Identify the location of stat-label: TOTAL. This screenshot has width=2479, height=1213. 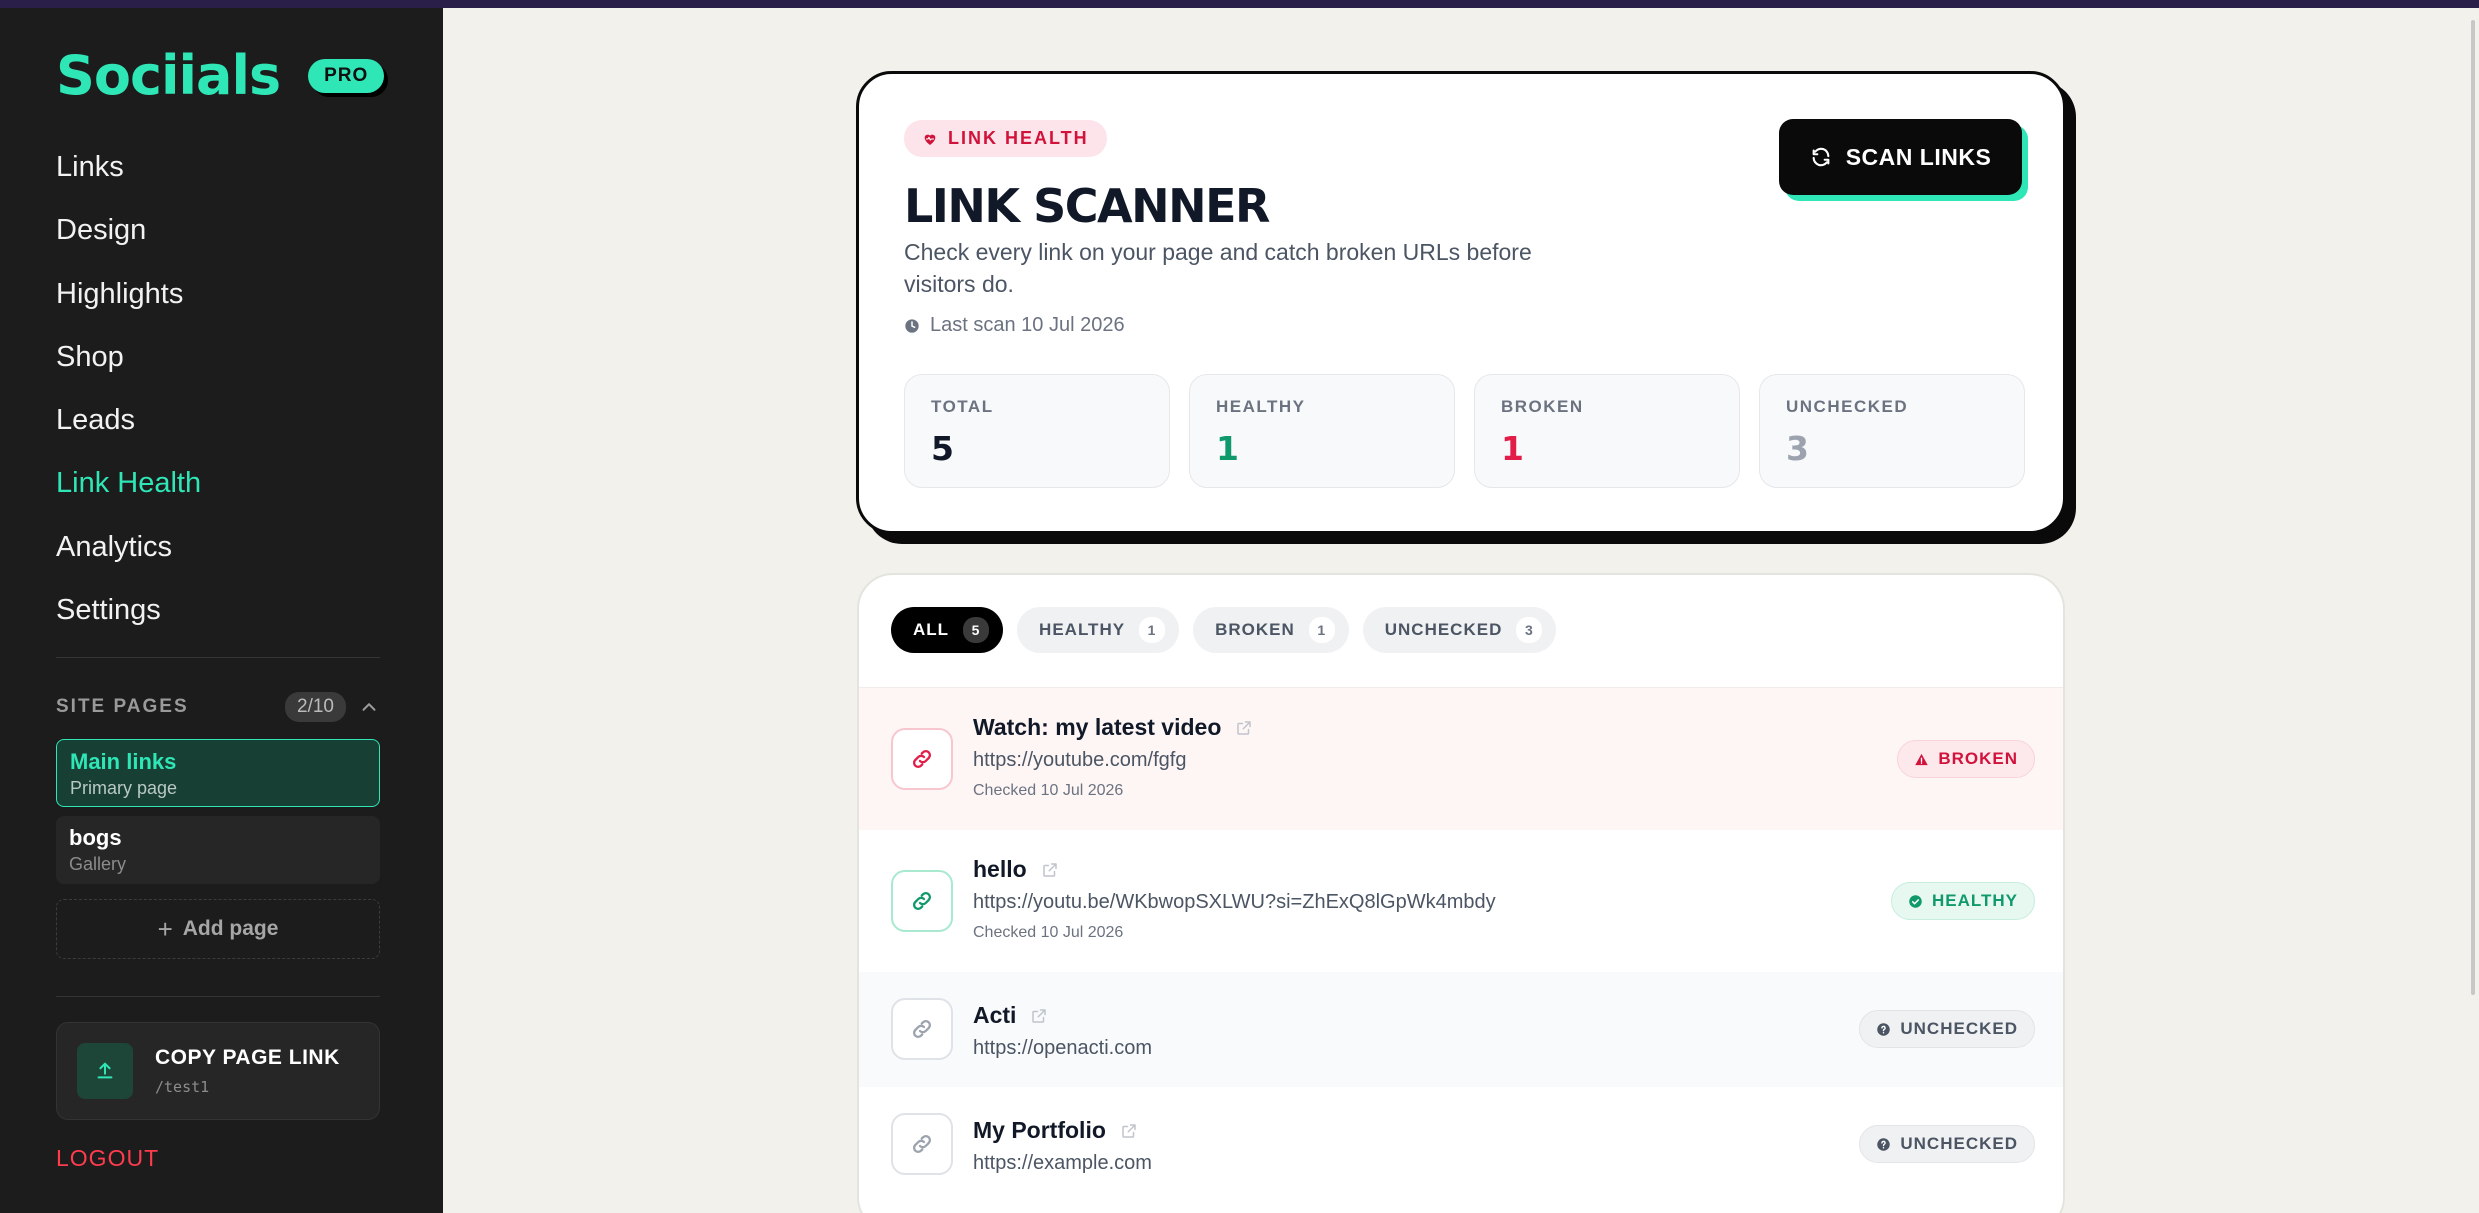
(962, 406).